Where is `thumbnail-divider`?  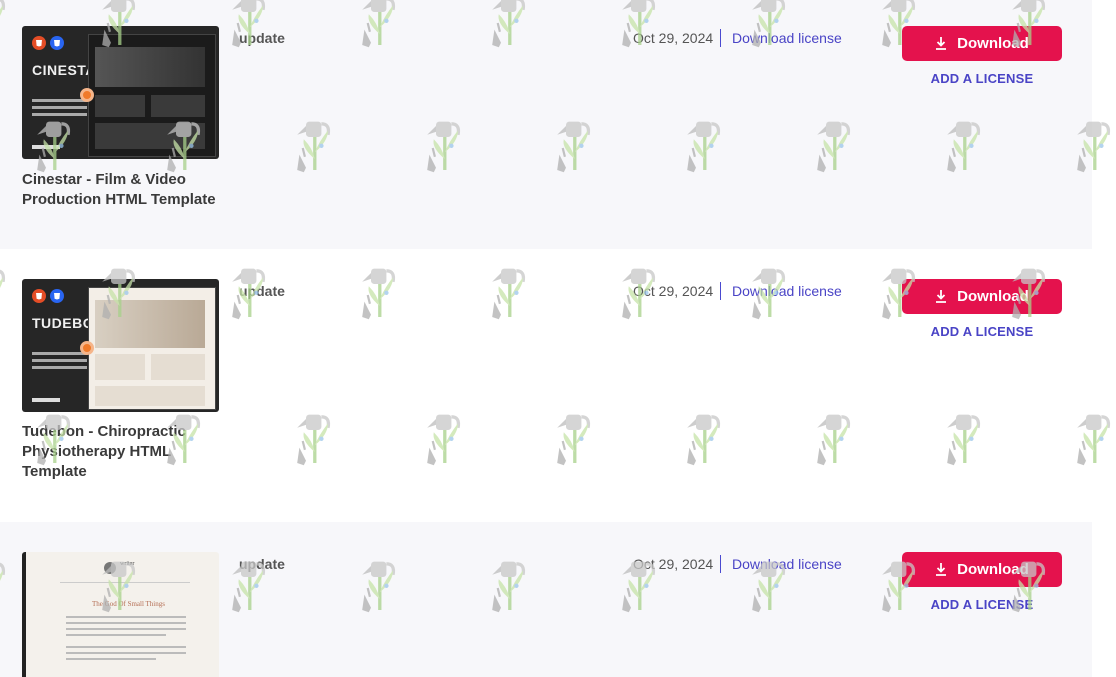
thumbnail-divider is located at coordinates (125, 582).